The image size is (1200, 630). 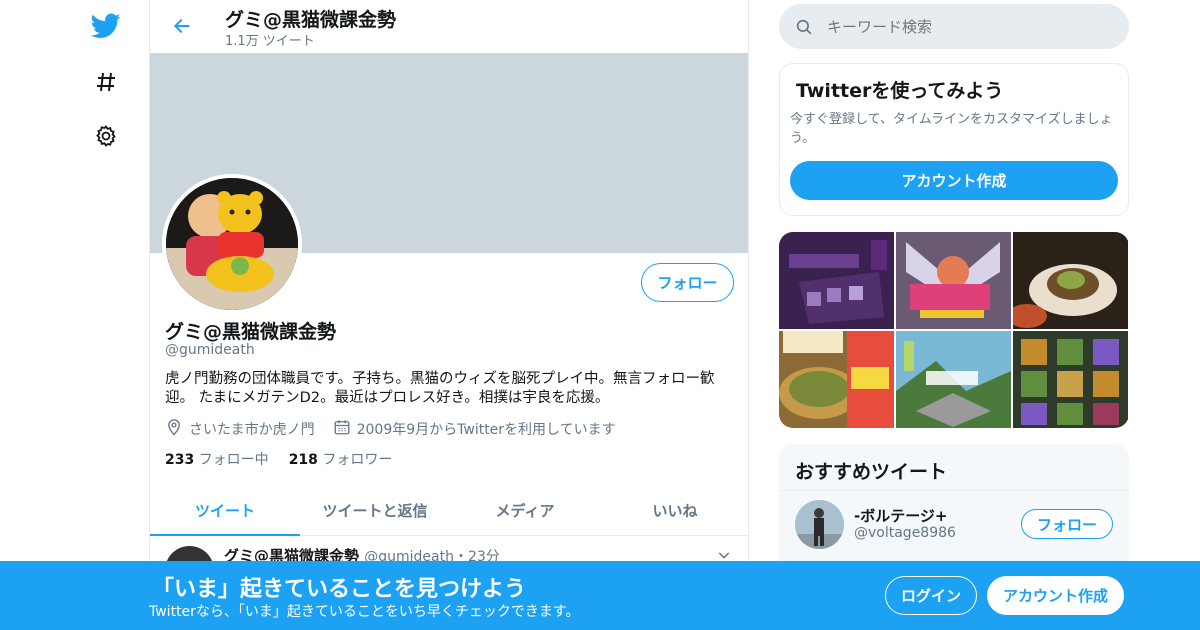 What do you see at coordinates (905, 533) in the screenshot?
I see `recommended-user-handle: @voltage8986` at bounding box center [905, 533].